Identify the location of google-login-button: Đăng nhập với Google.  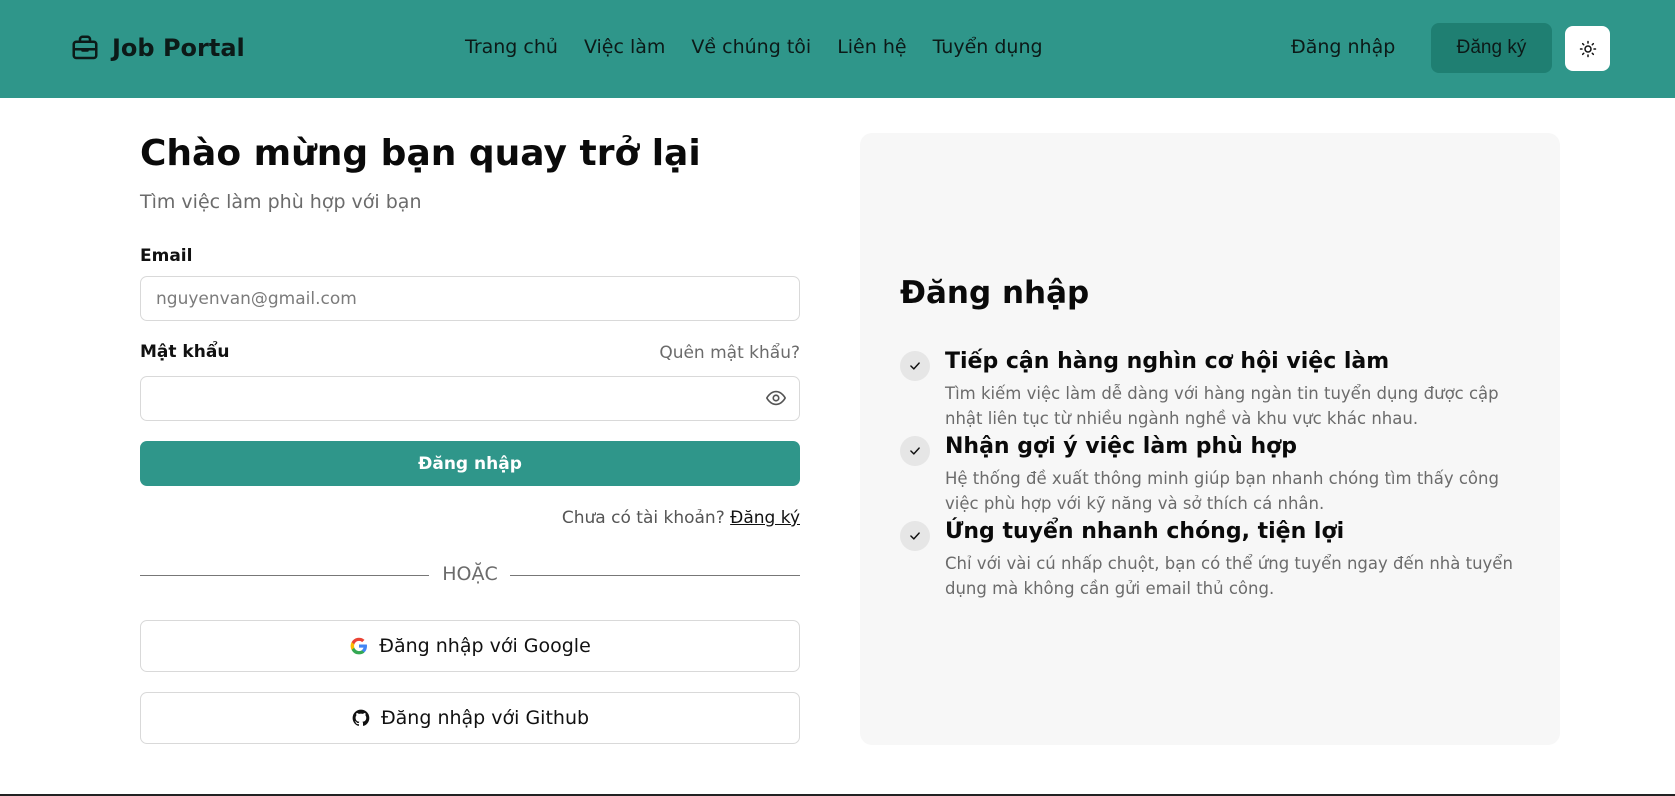
(470, 646).